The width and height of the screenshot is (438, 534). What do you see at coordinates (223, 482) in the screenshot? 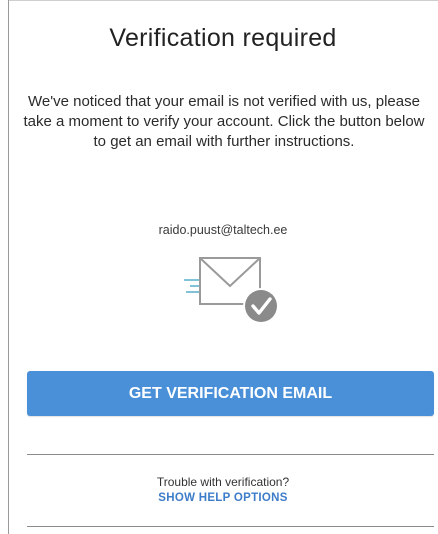
I see `help-question: Trouble with verification?` at bounding box center [223, 482].